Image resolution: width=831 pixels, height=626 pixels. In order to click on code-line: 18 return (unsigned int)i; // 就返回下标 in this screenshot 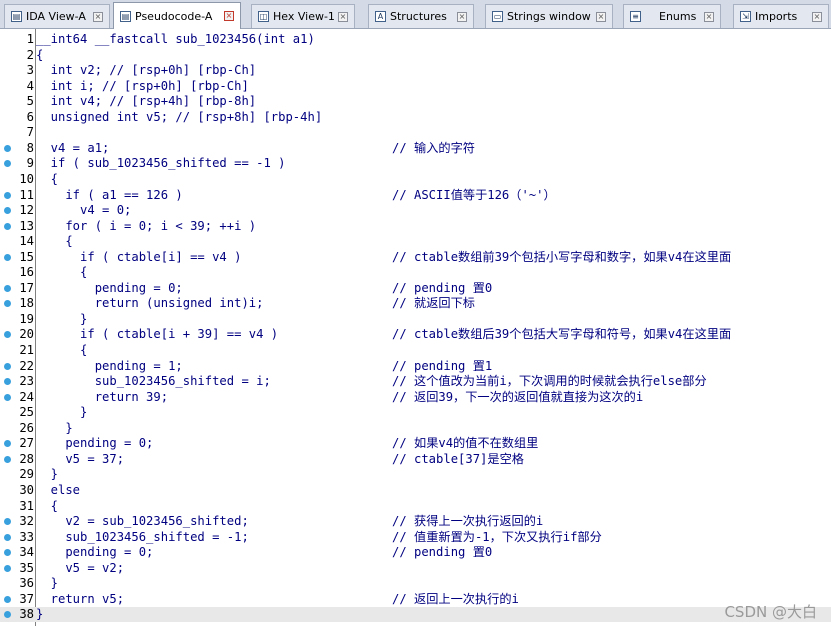, I will do `click(415, 303)`.